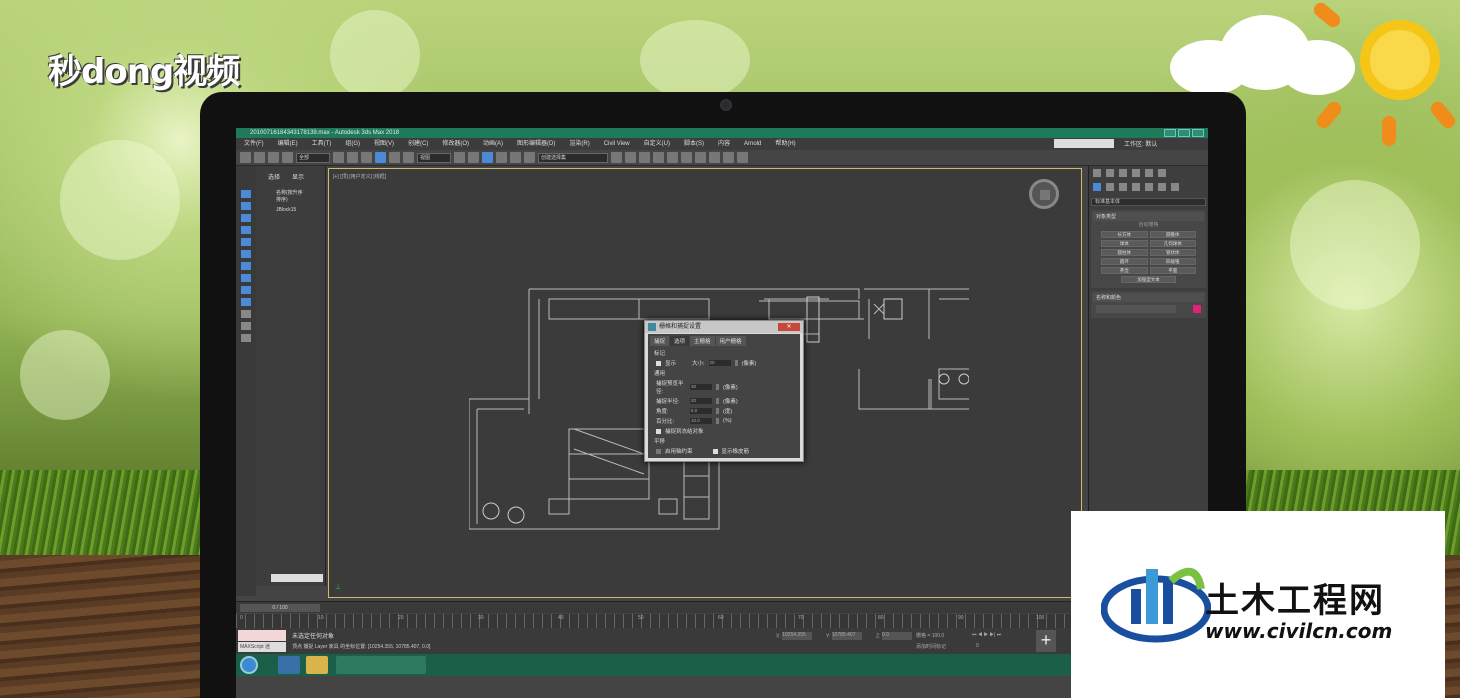 The image size is (1460, 698). What do you see at coordinates (1172, 261) in the screenshot?
I see `pyramid-button: 四棱锥` at bounding box center [1172, 261].